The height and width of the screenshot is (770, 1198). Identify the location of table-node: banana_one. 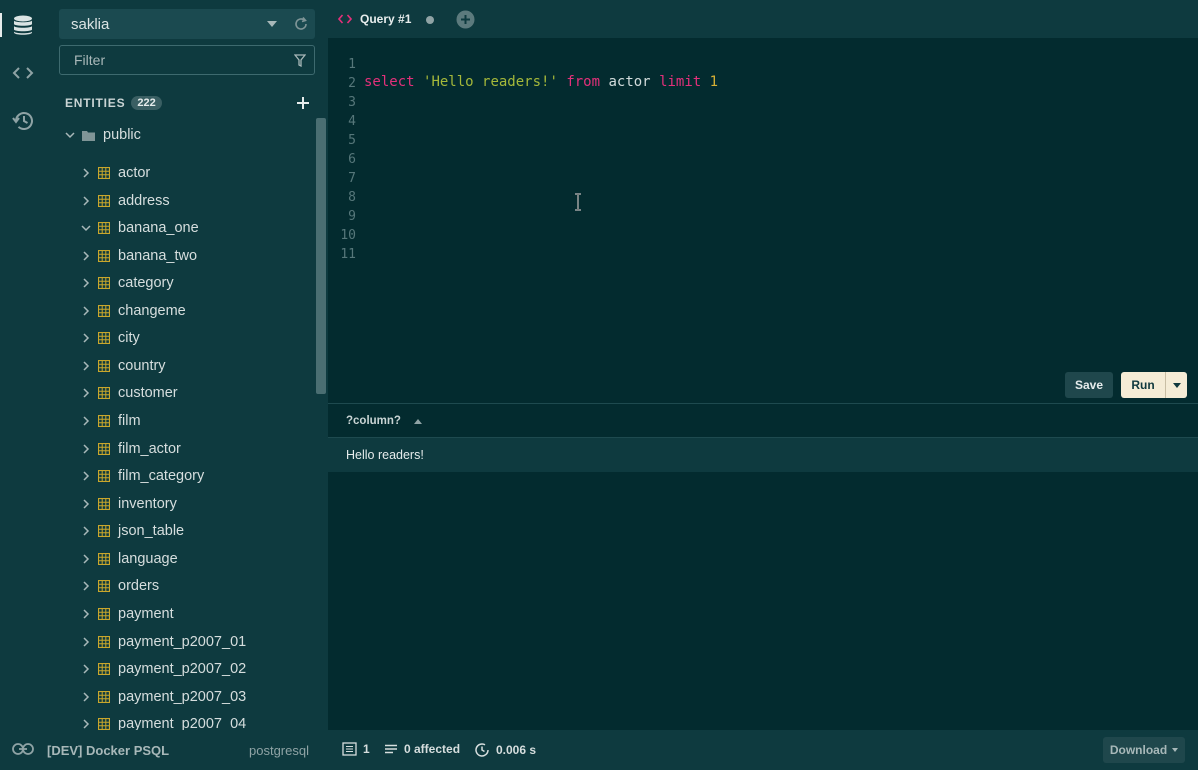
(139, 228).